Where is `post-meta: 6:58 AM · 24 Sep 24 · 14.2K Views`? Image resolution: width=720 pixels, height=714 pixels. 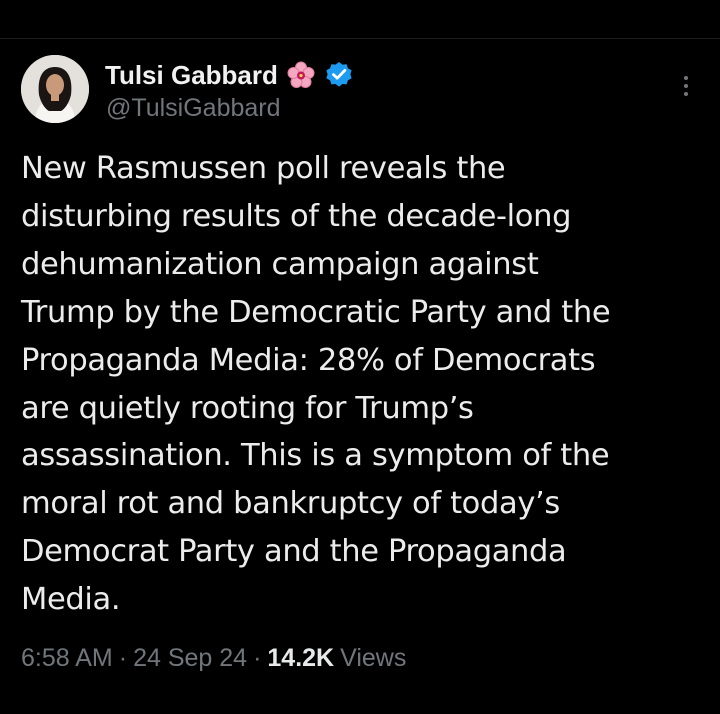 post-meta: 6:58 AM · 24 Sep 24 · 14.2K Views is located at coordinates (213, 658).